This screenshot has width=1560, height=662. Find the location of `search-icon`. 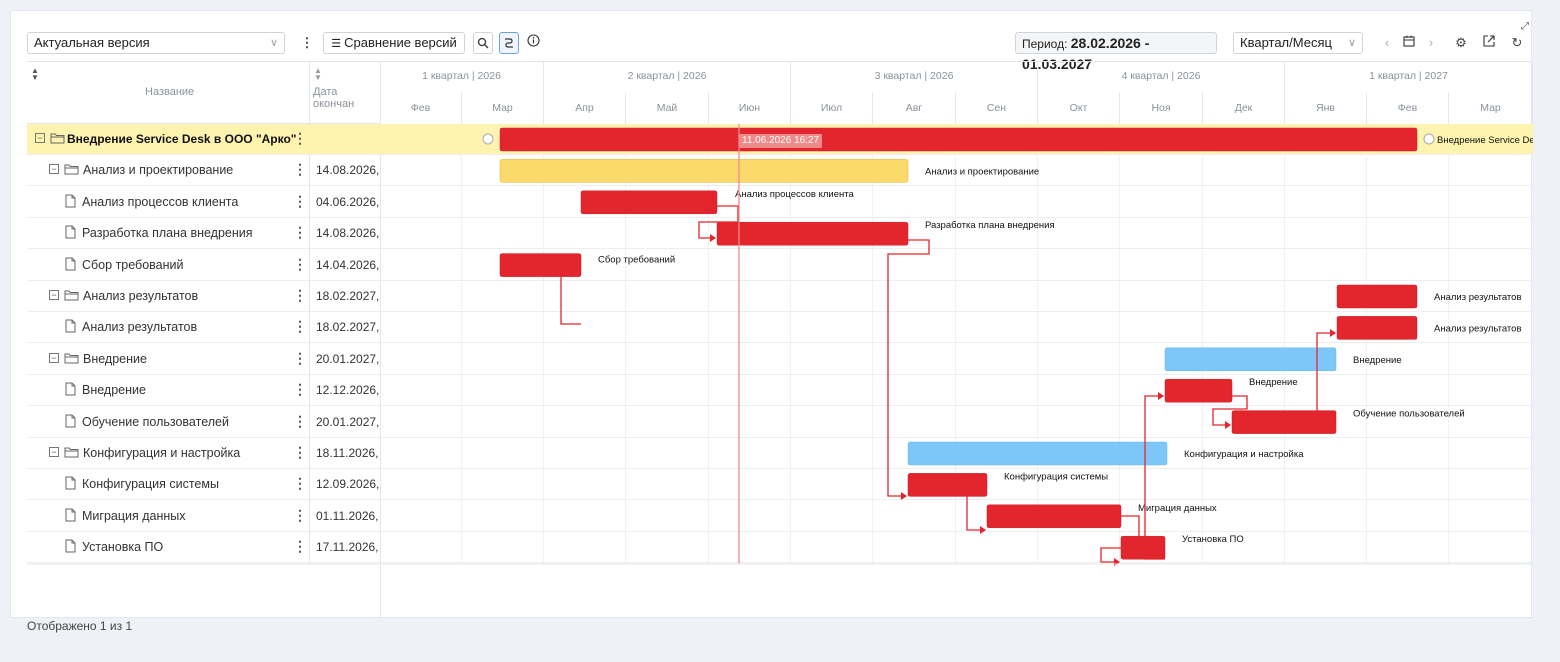

search-icon is located at coordinates (483, 43).